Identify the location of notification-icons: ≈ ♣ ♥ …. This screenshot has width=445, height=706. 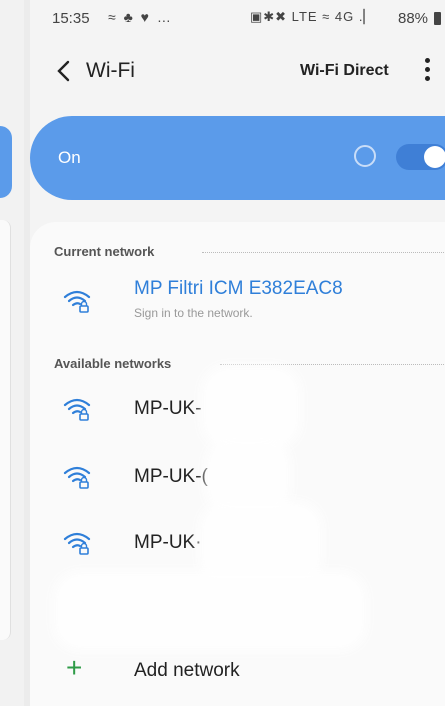
(140, 17).